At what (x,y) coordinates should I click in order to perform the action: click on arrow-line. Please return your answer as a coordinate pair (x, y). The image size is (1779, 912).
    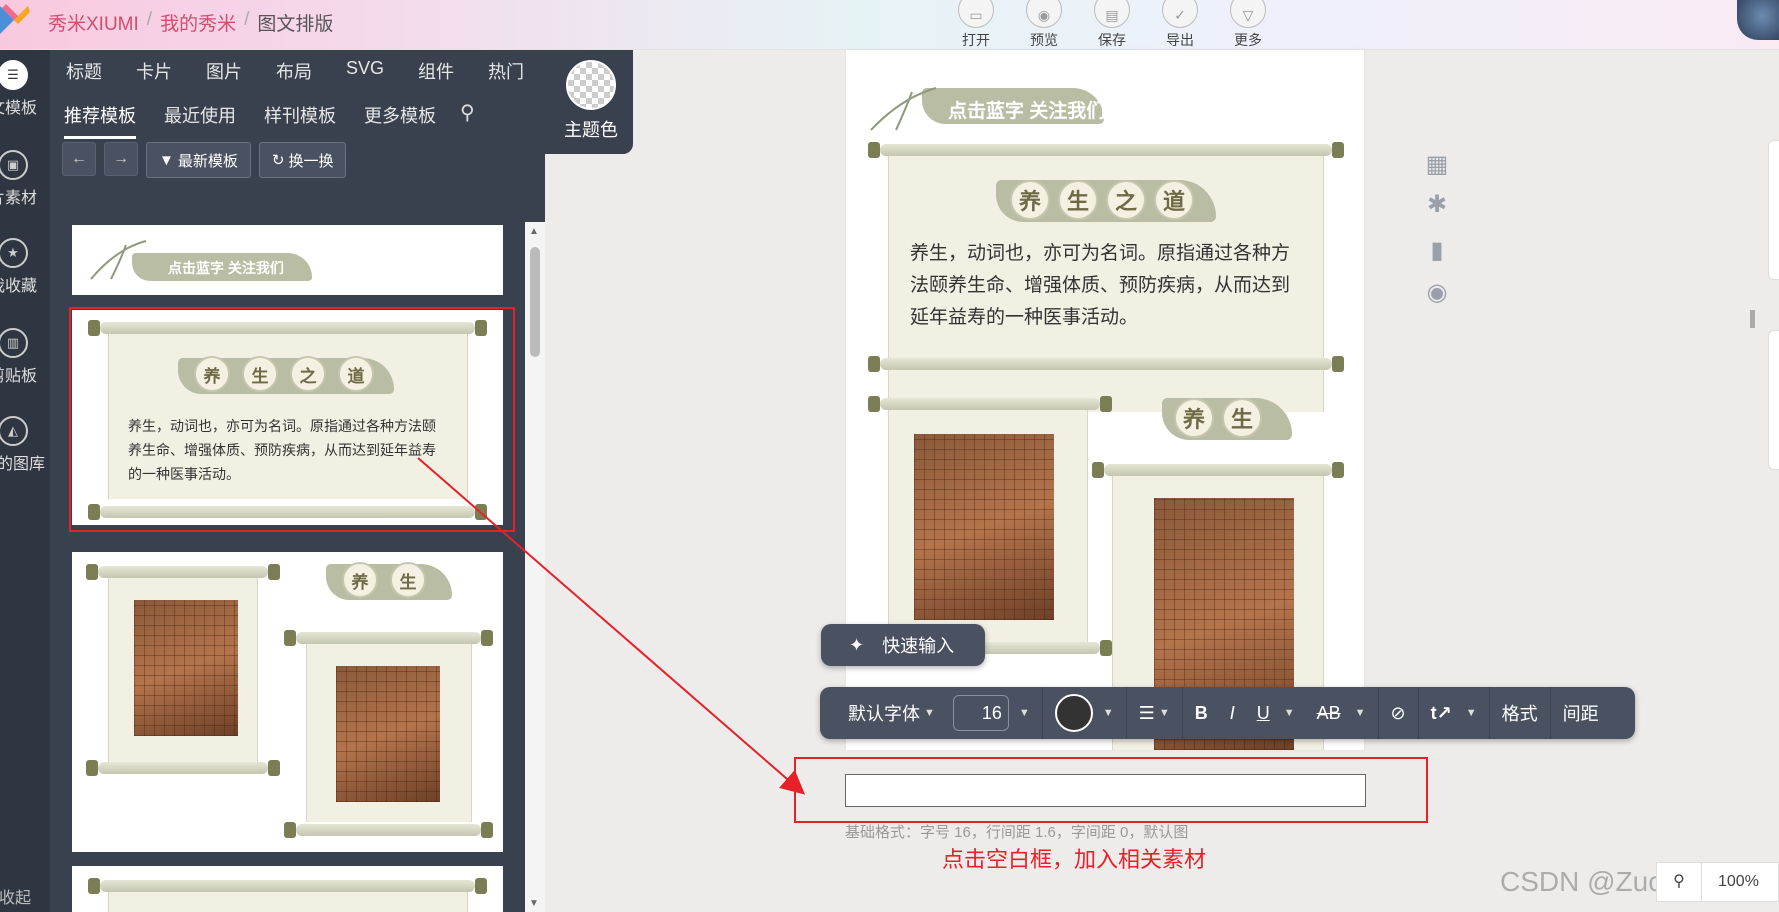
    Looking at the image, I should click on (611, 626).